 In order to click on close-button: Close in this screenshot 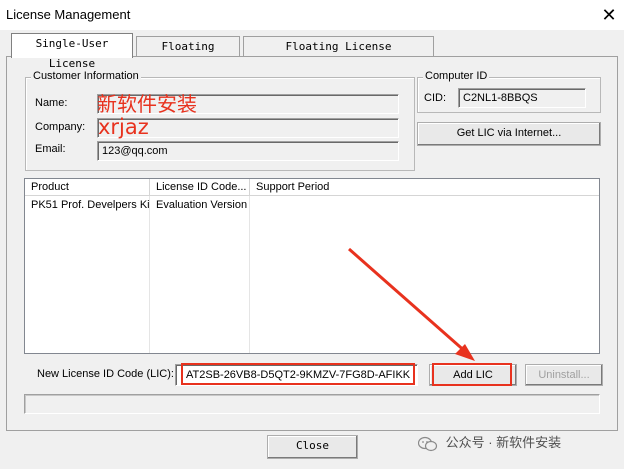, I will do `click(312, 447)`.